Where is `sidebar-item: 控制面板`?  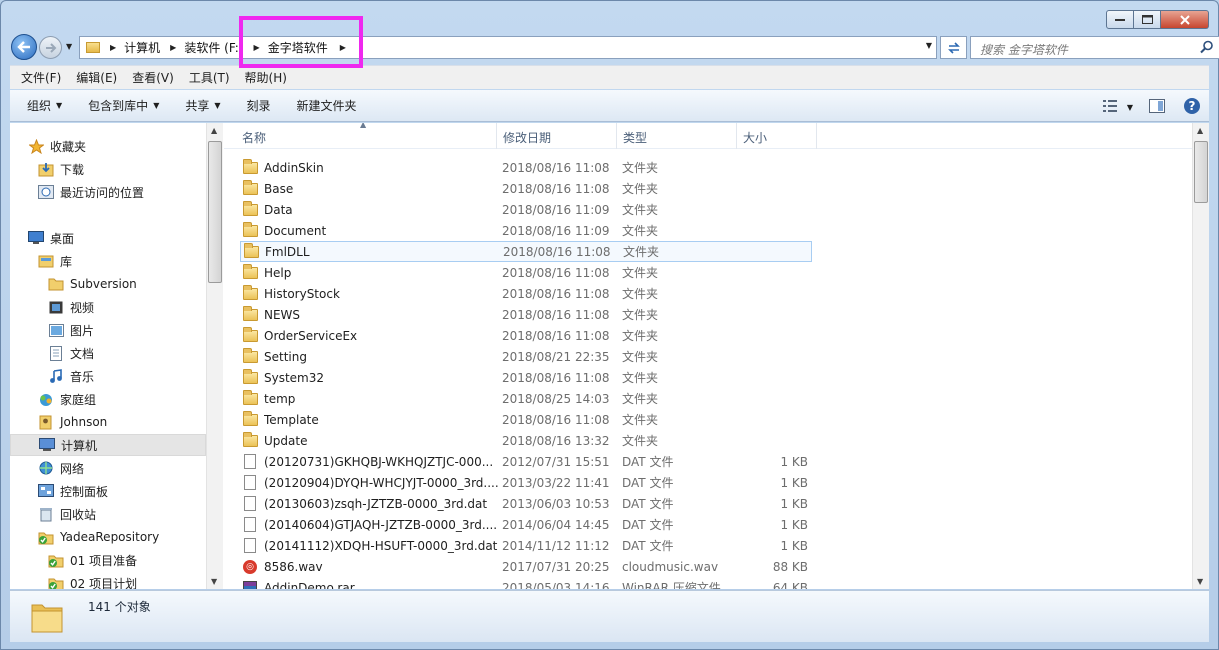 sidebar-item: 控制面板 is located at coordinates (73, 491).